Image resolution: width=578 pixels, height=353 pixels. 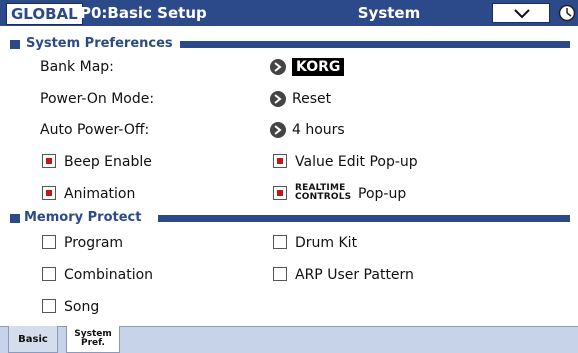 What do you see at coordinates (567, 13) in the screenshot?
I see `clock-icon` at bounding box center [567, 13].